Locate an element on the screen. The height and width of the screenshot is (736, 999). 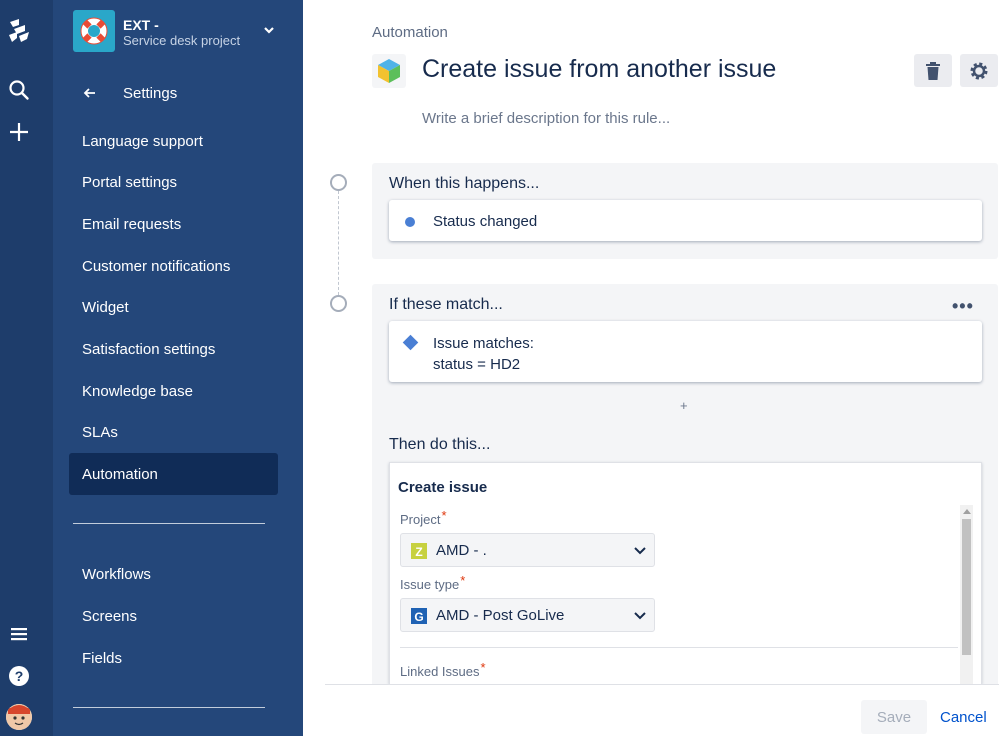
linked-issues-field-label: Linked Issues* is located at coordinates (443, 669).